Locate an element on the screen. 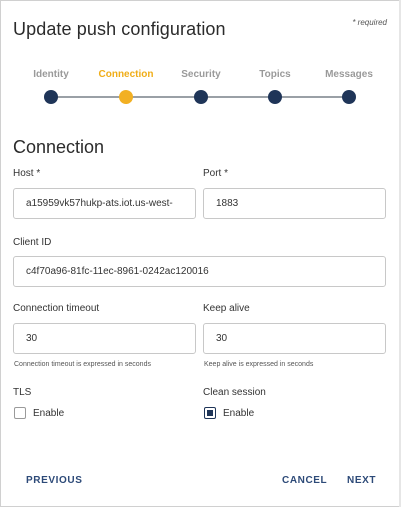  client-id-label: Client ID is located at coordinates (32, 242).